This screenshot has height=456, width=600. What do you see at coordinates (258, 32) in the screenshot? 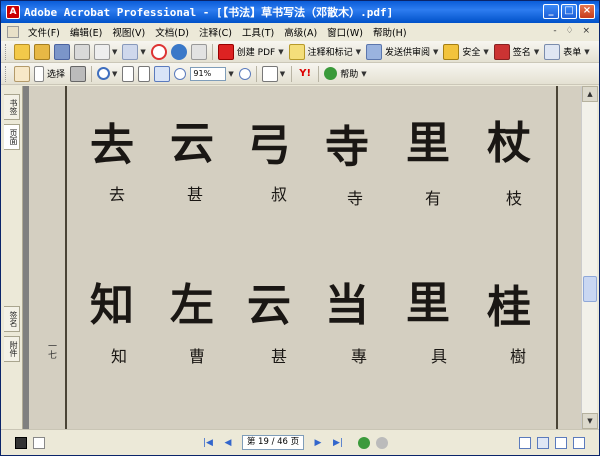
I see `menu-tools: 工具(T)` at bounding box center [258, 32].